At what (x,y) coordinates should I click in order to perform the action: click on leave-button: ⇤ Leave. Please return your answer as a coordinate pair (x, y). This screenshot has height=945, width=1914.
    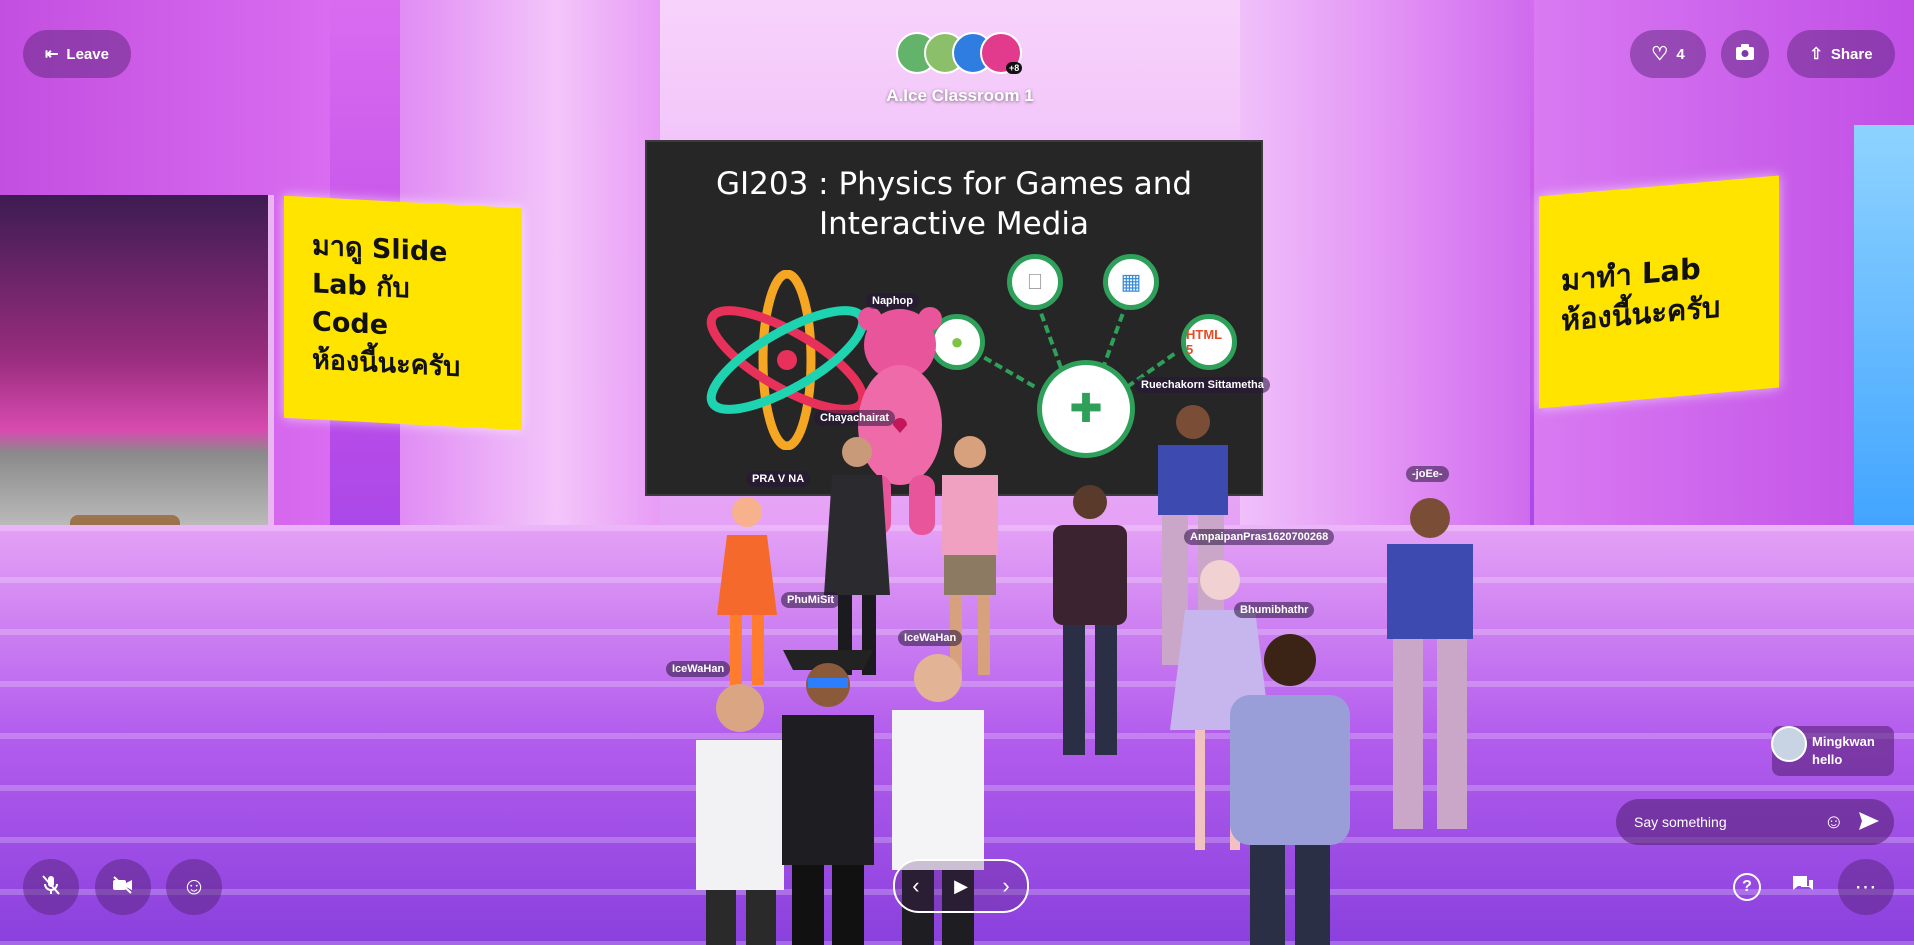
    Looking at the image, I should click on (77, 54).